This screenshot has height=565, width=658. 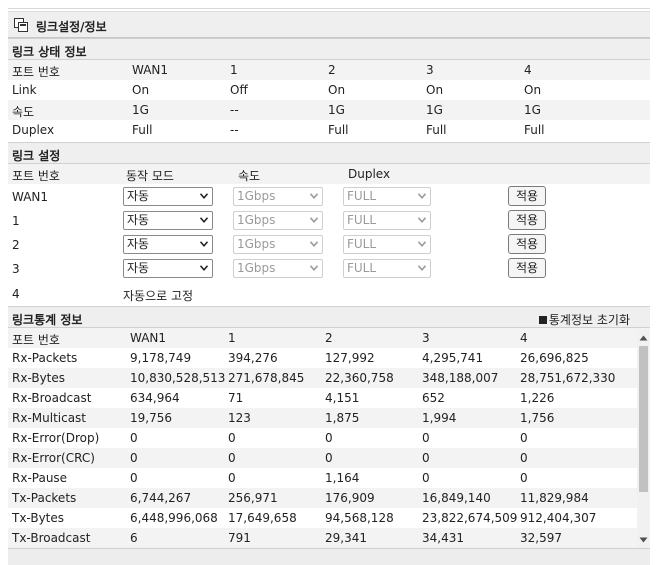 What do you see at coordinates (239, 418) in the screenshot?
I see `cell-value: 123` at bounding box center [239, 418].